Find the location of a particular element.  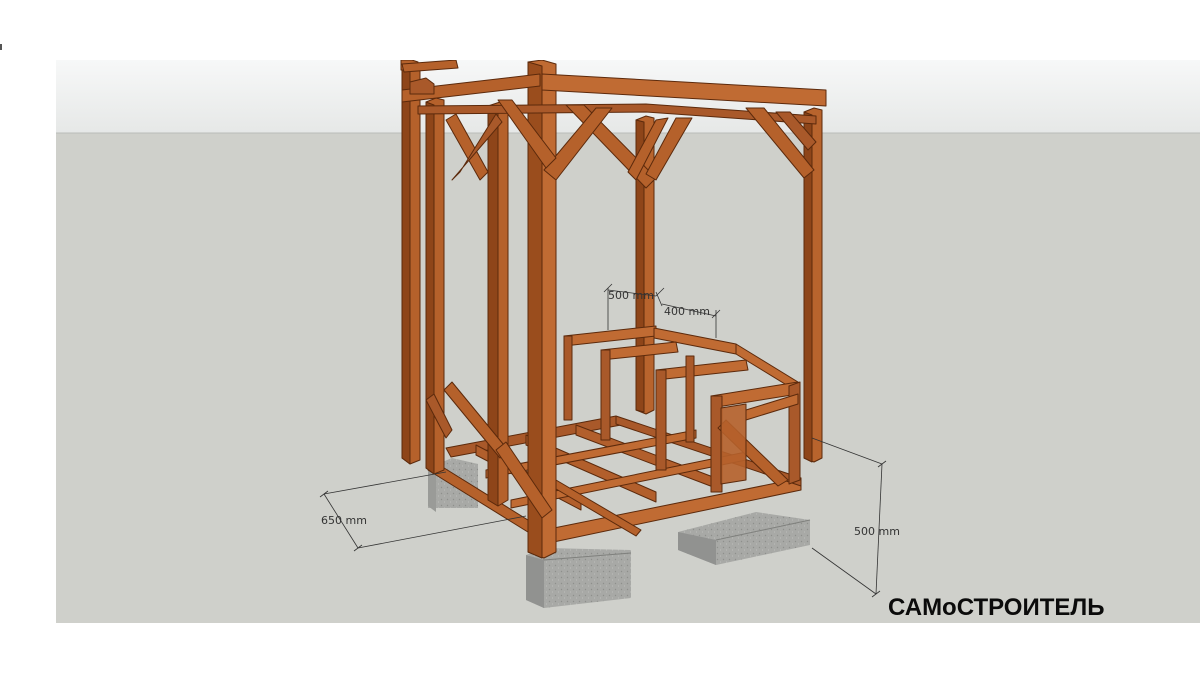

seat-frame-inner-1-post is located at coordinates (605, 395).